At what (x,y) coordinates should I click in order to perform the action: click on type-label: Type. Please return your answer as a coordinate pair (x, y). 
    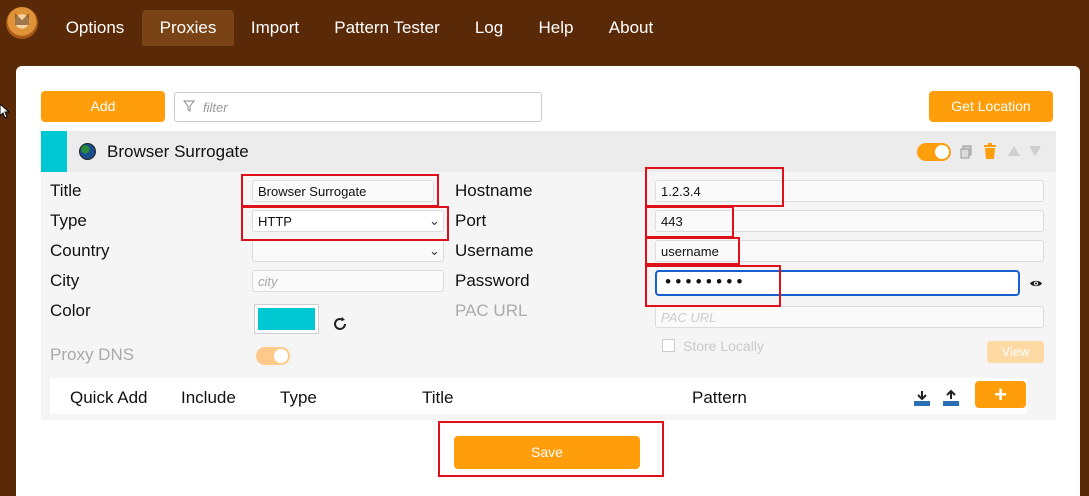
    Looking at the image, I should click on (68, 220).